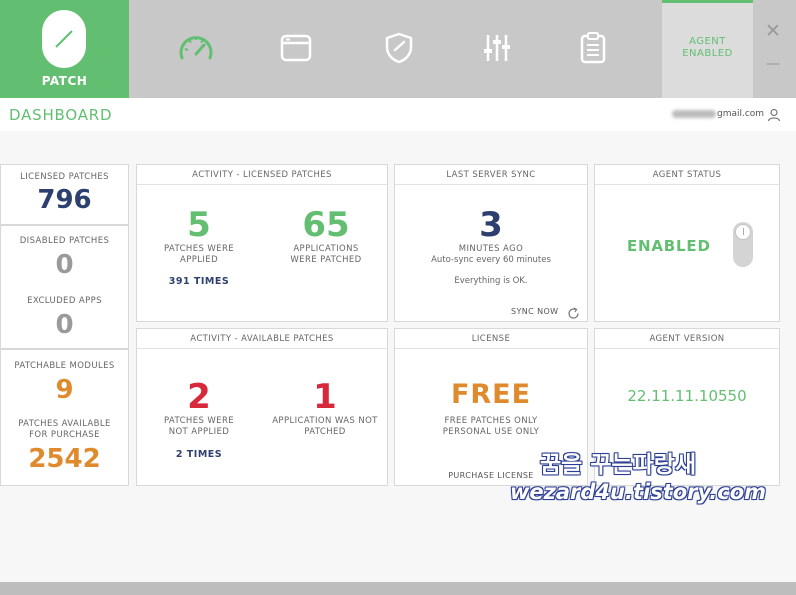 This screenshot has width=796, height=595. I want to click on sync-minutes-value: 3, so click(491, 225).